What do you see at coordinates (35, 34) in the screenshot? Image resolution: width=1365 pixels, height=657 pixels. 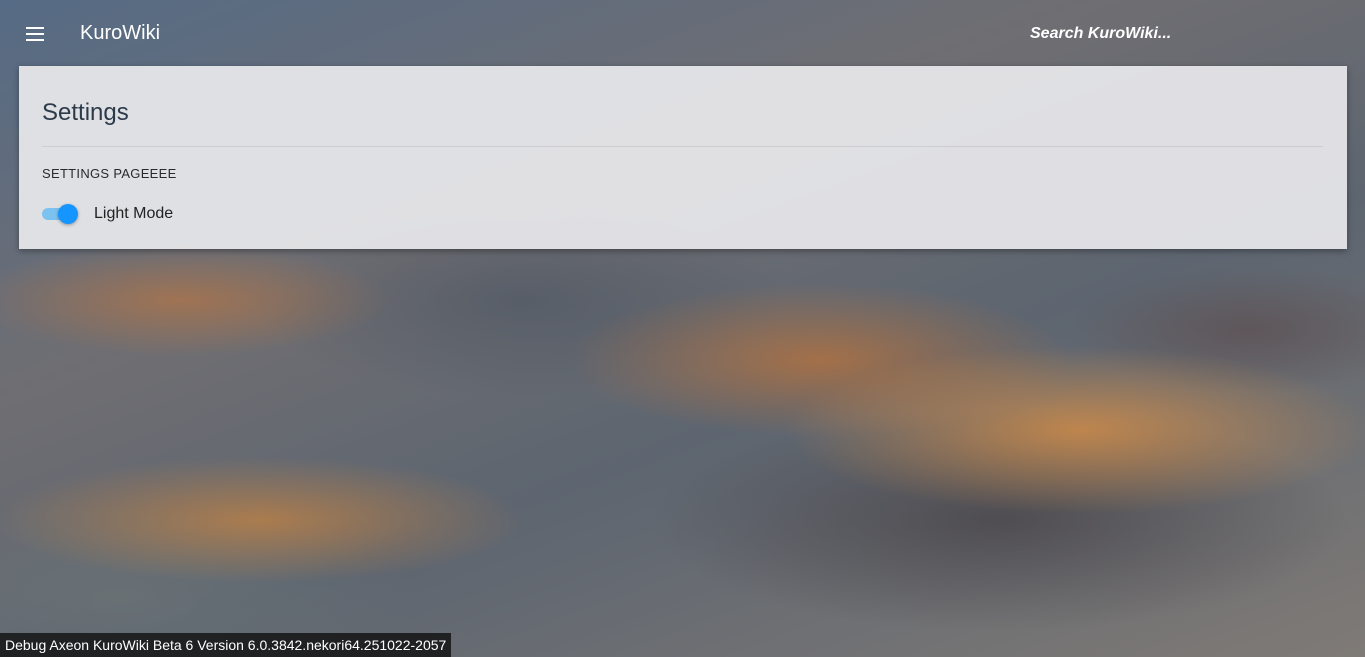 I see `hamburger-menu-icon` at bounding box center [35, 34].